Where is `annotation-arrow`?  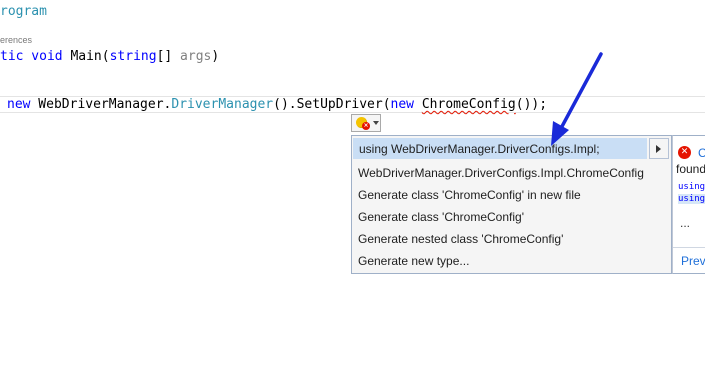 annotation-arrow is located at coordinates (577, 99).